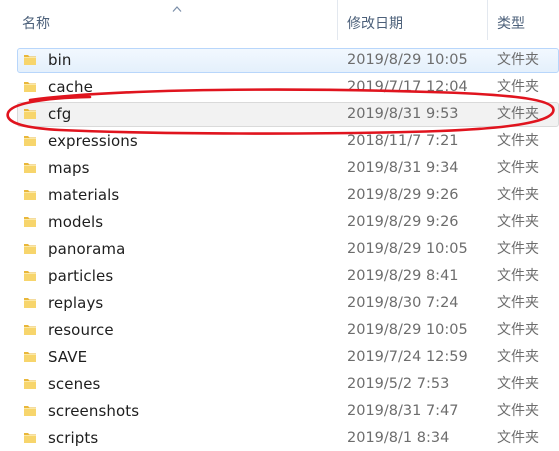 The width and height of the screenshot is (559, 451). What do you see at coordinates (407, 357) in the screenshot?
I see `file-modified-date: 2019/7/24 12:59` at bounding box center [407, 357].